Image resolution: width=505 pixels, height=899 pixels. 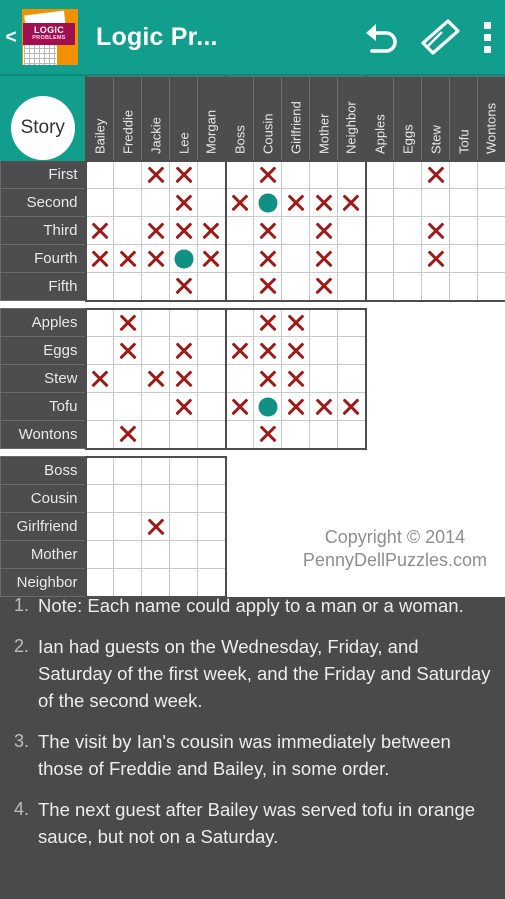 What do you see at coordinates (267, 322) in the screenshot?
I see `grid-cell-apples-cousin` at bounding box center [267, 322].